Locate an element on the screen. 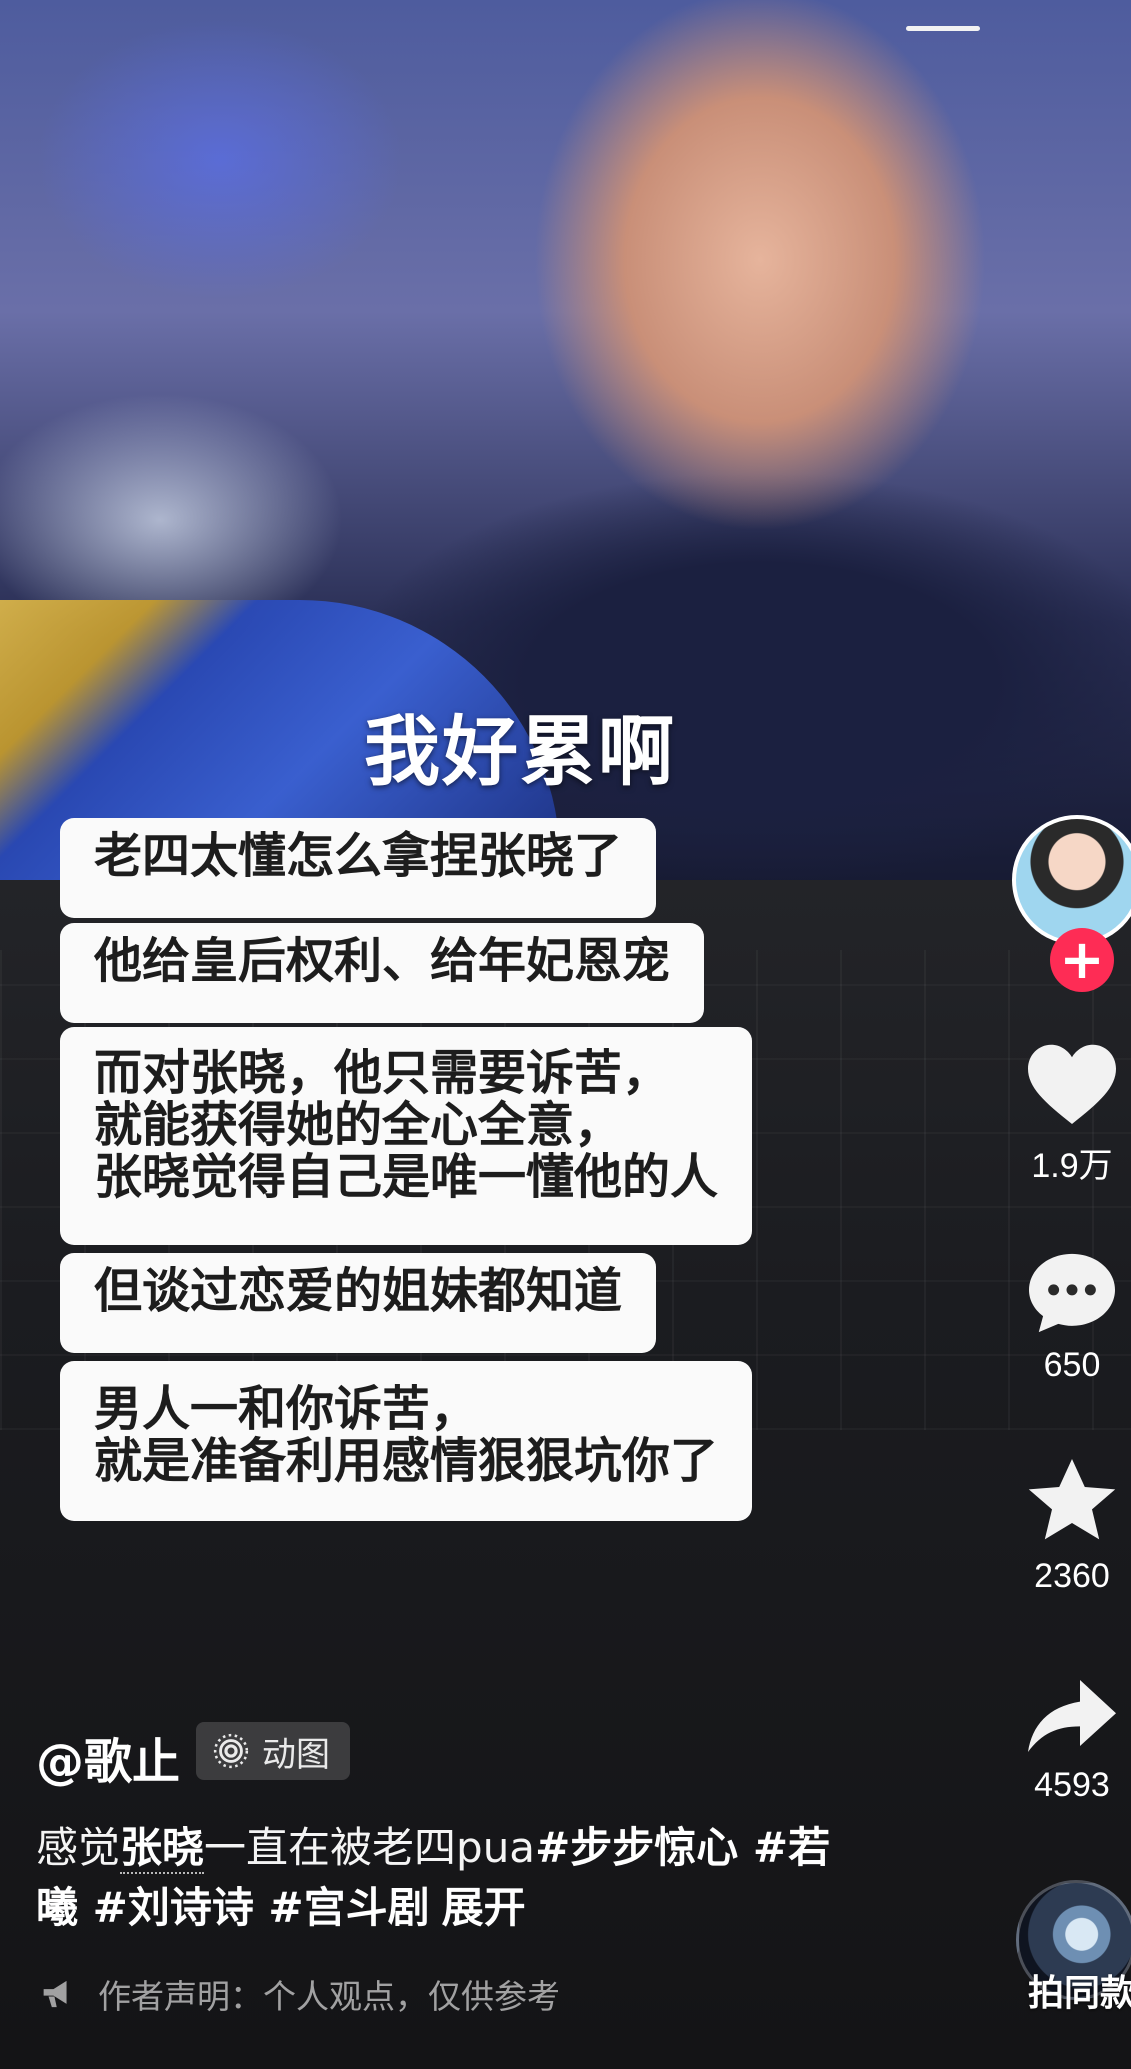  share-button: 4593 is located at coordinates (1071, 1740).